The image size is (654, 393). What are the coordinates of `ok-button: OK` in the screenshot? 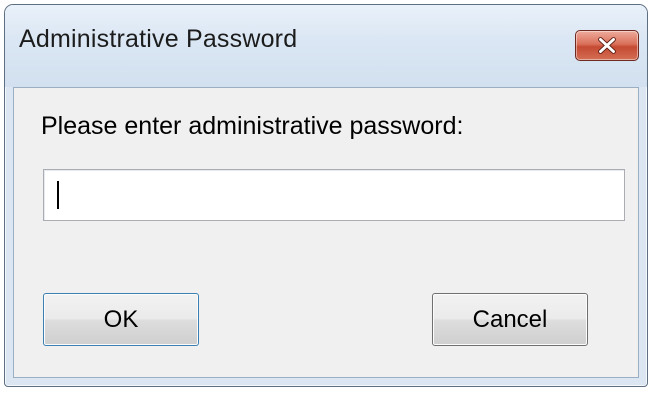 It's located at (121, 319).